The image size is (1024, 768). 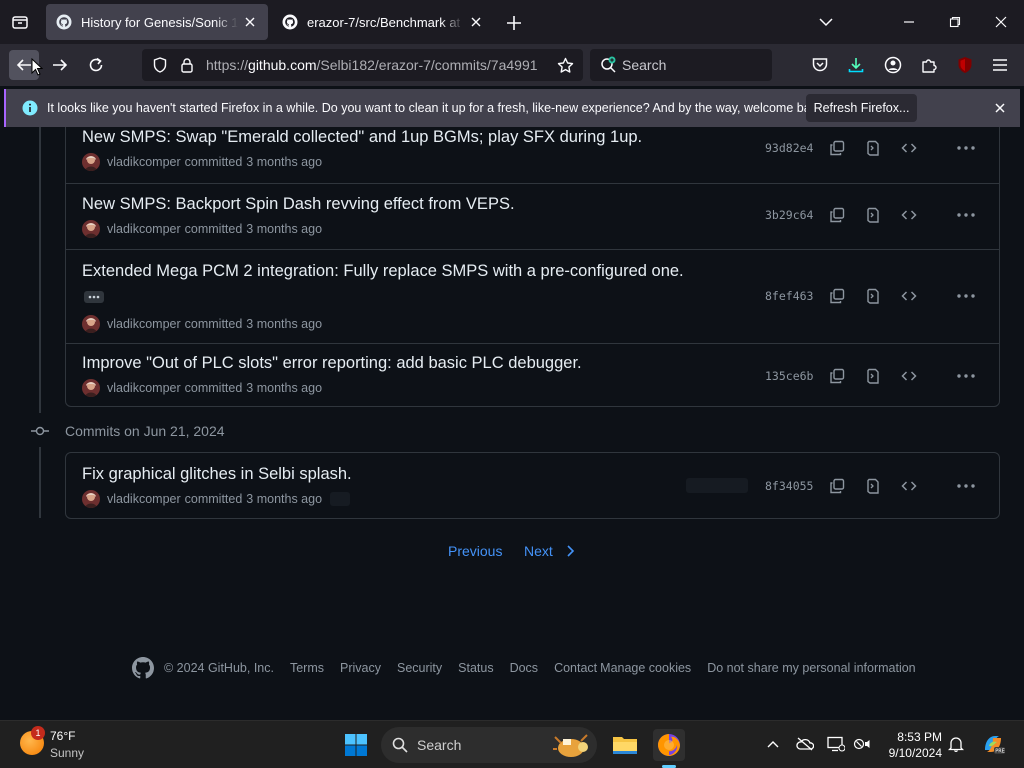 What do you see at coordinates (489, 745) in the screenshot?
I see `taskbar-search-box: Search` at bounding box center [489, 745].